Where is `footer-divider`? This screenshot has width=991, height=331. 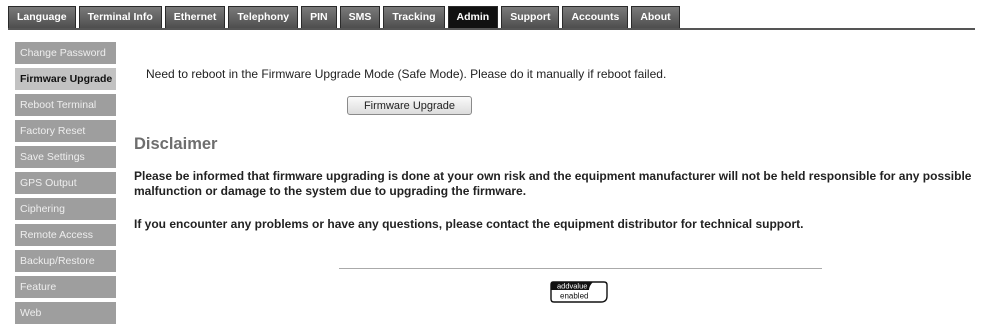 footer-divider is located at coordinates (580, 268).